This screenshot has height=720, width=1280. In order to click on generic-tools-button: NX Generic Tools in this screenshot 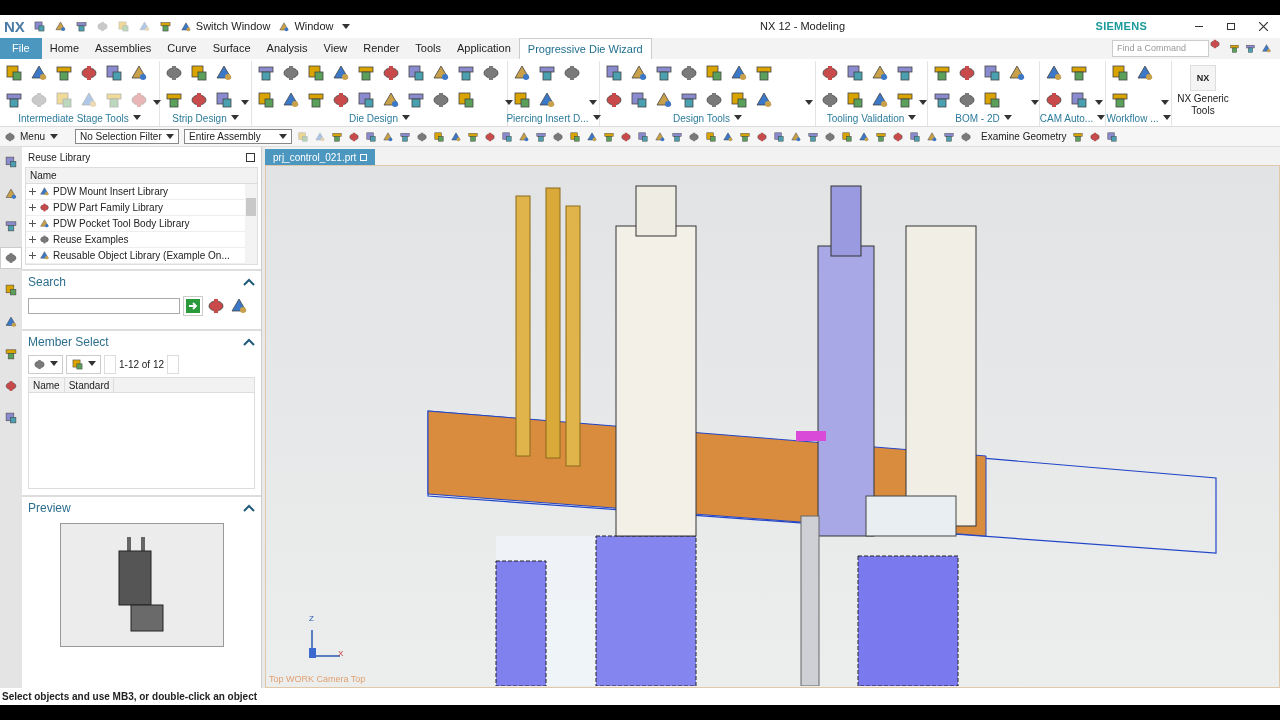, I will do `click(1203, 105)`.